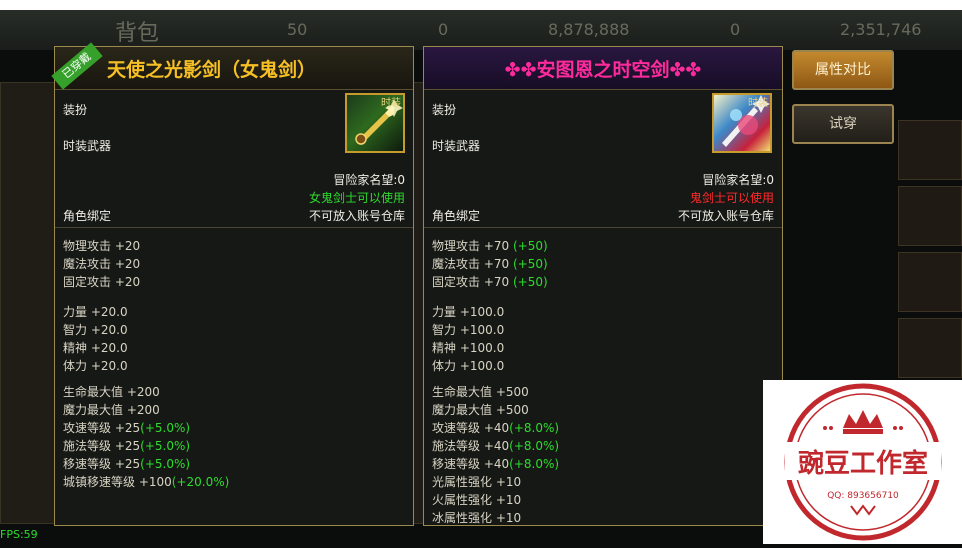  Describe the element at coordinates (496, 428) in the screenshot. I see `stat-line: 攻速等级 +40(+8.0%)` at that location.